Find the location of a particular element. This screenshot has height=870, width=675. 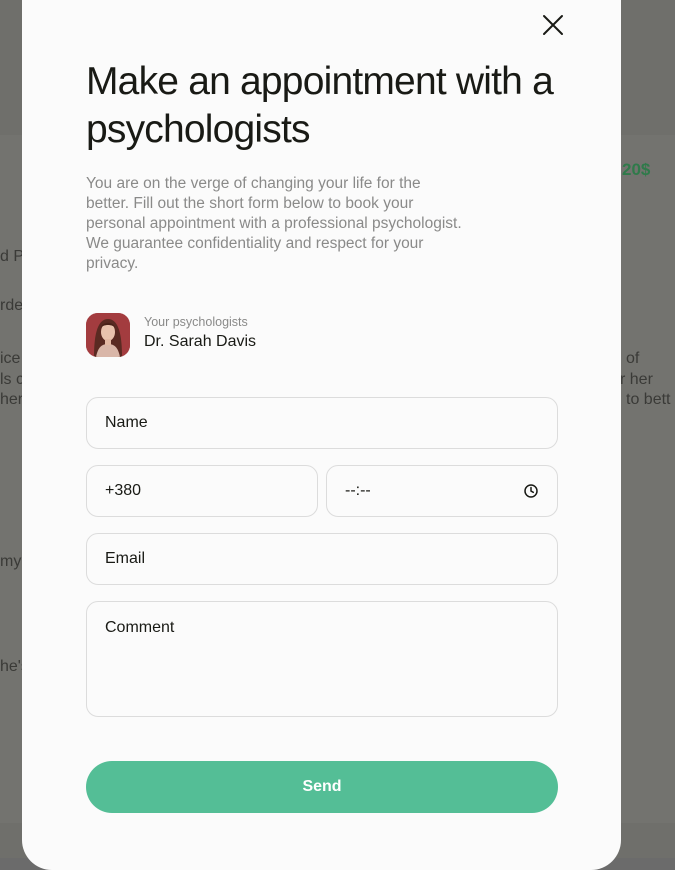

background-text: ls c is located at coordinates (12, 379).